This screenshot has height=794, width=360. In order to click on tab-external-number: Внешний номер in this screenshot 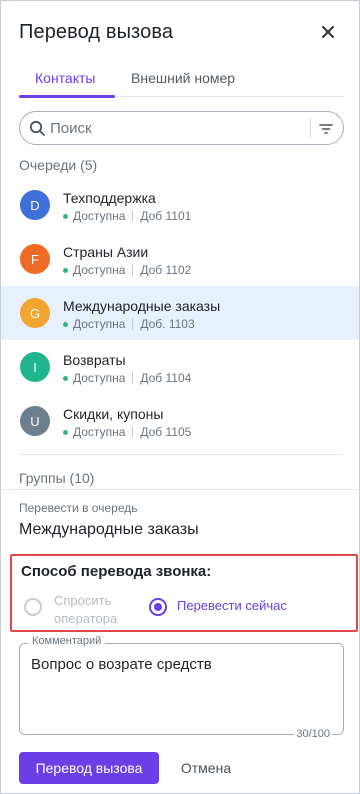, I will do `click(183, 78)`.